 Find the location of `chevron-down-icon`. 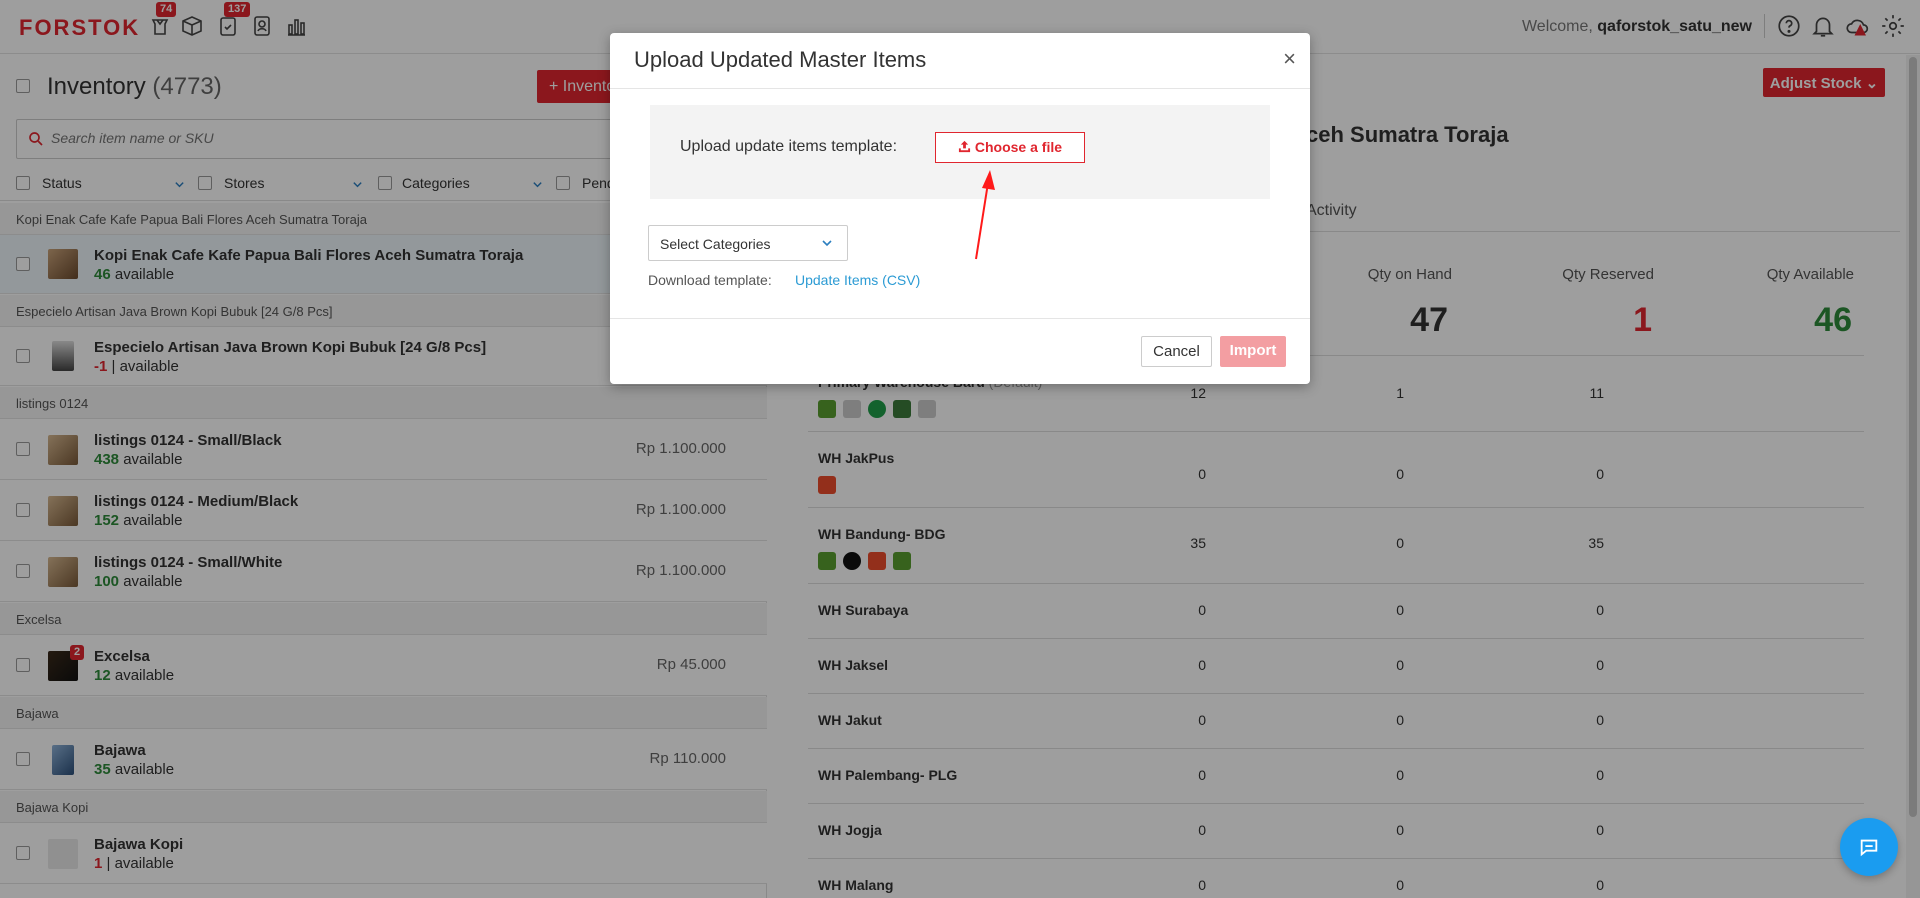

chevron-down-icon is located at coordinates (827, 243).